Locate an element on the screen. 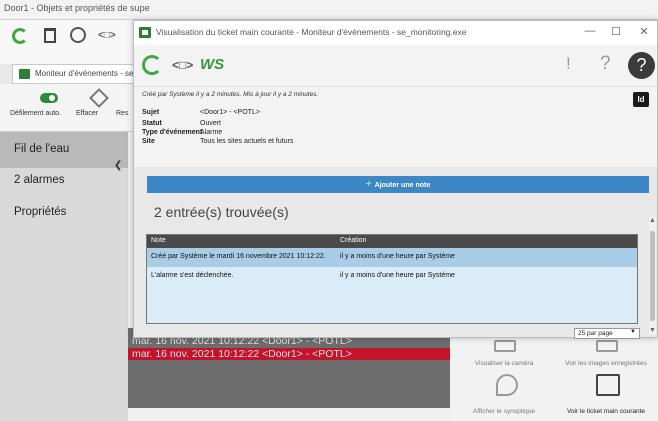 Image resolution: width=658 pixels, height=421 pixels. sidebar-item-alarms: 2 alarmes is located at coordinates (64, 181).